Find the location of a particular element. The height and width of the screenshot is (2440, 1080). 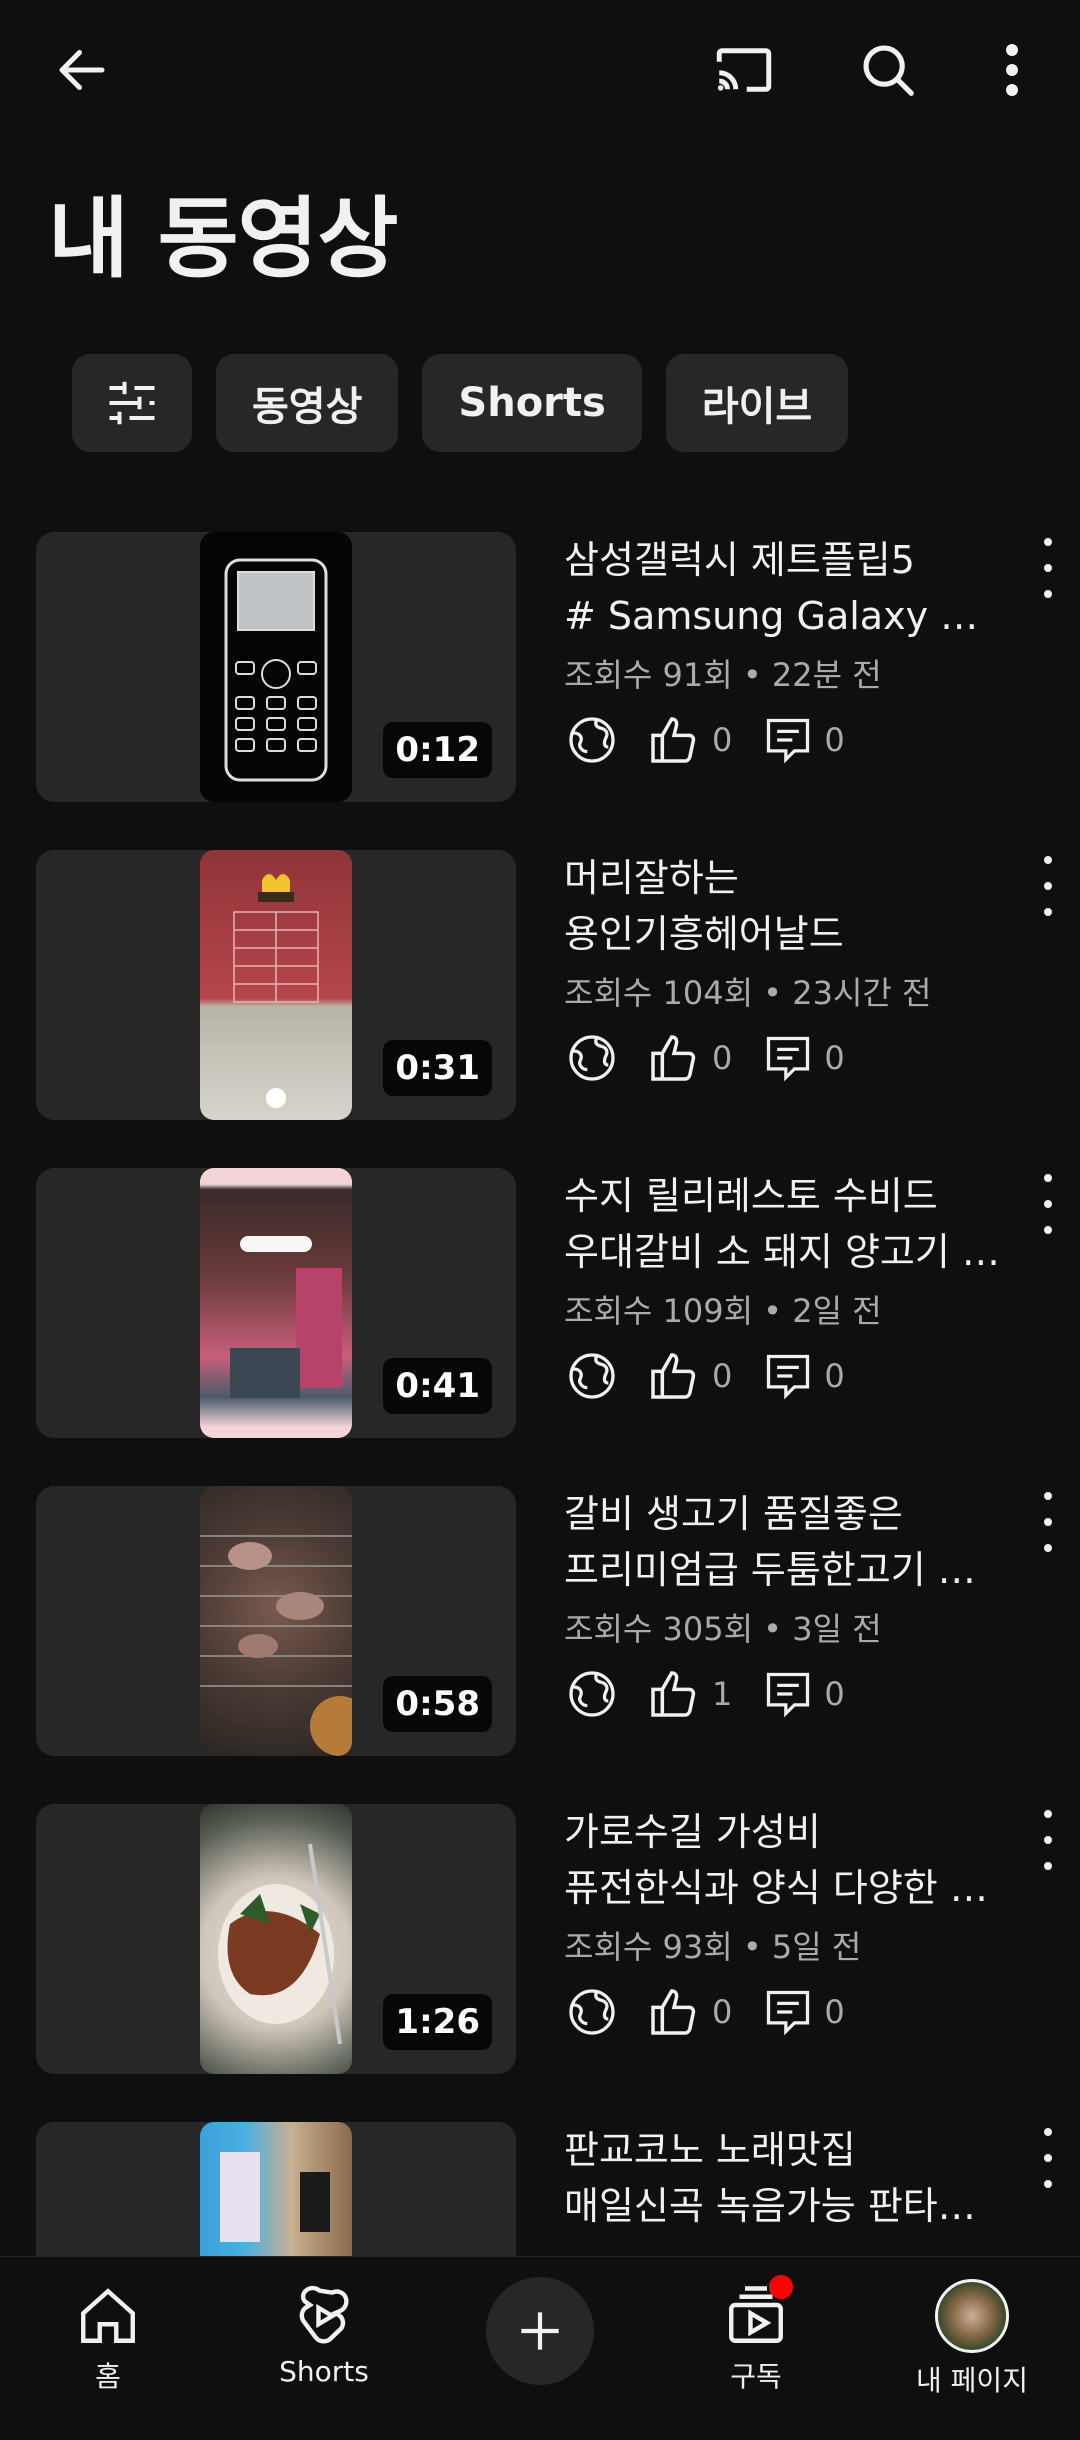

video-stats: 조회수 104회 • 23시간 전 is located at coordinates (748, 993).